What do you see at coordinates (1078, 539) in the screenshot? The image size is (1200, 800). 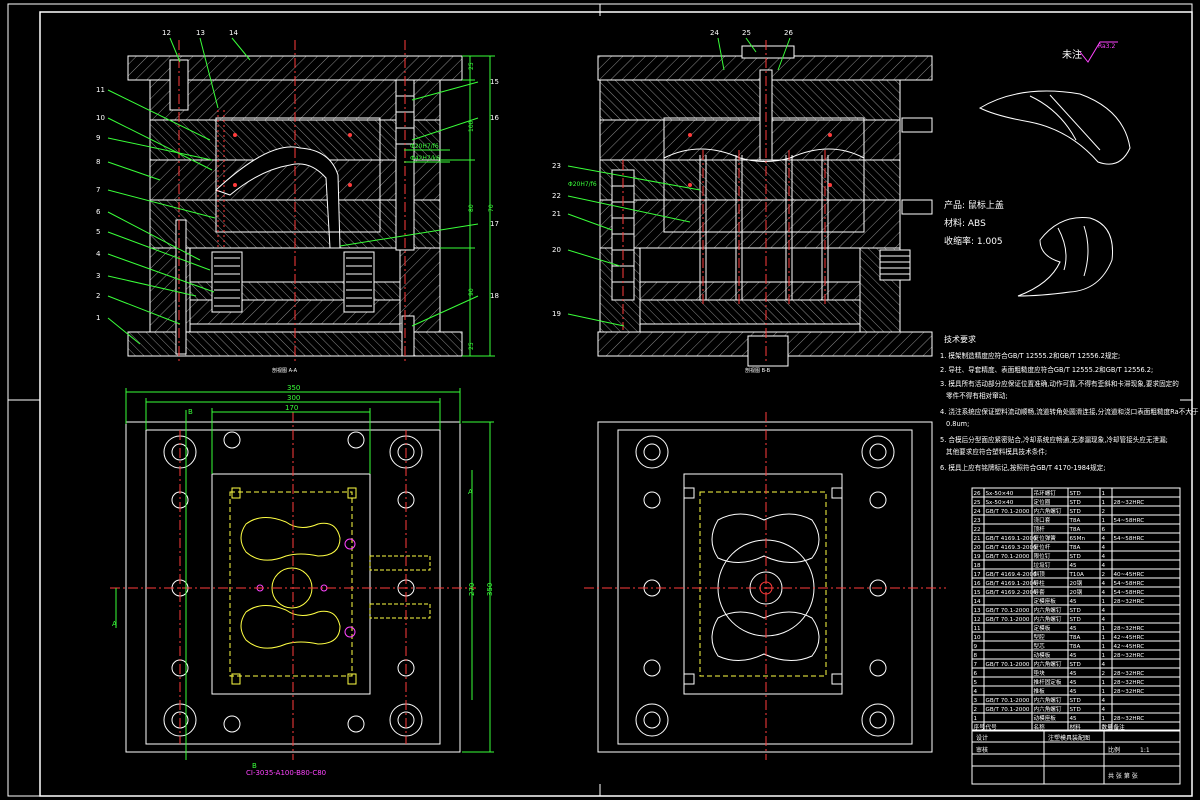 I see `bom-cell: 65Mn` at bounding box center [1078, 539].